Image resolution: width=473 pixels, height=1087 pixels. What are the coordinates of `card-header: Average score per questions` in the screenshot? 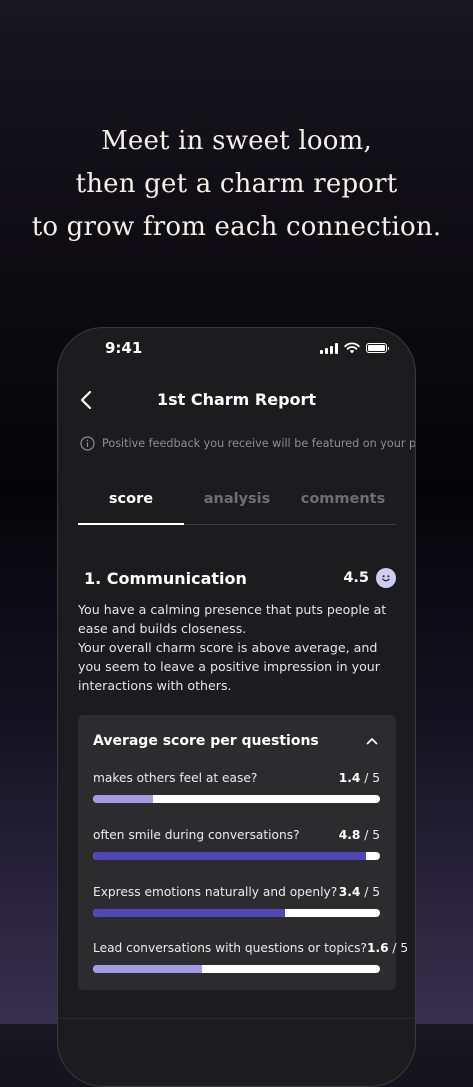 It's located at (237, 741).